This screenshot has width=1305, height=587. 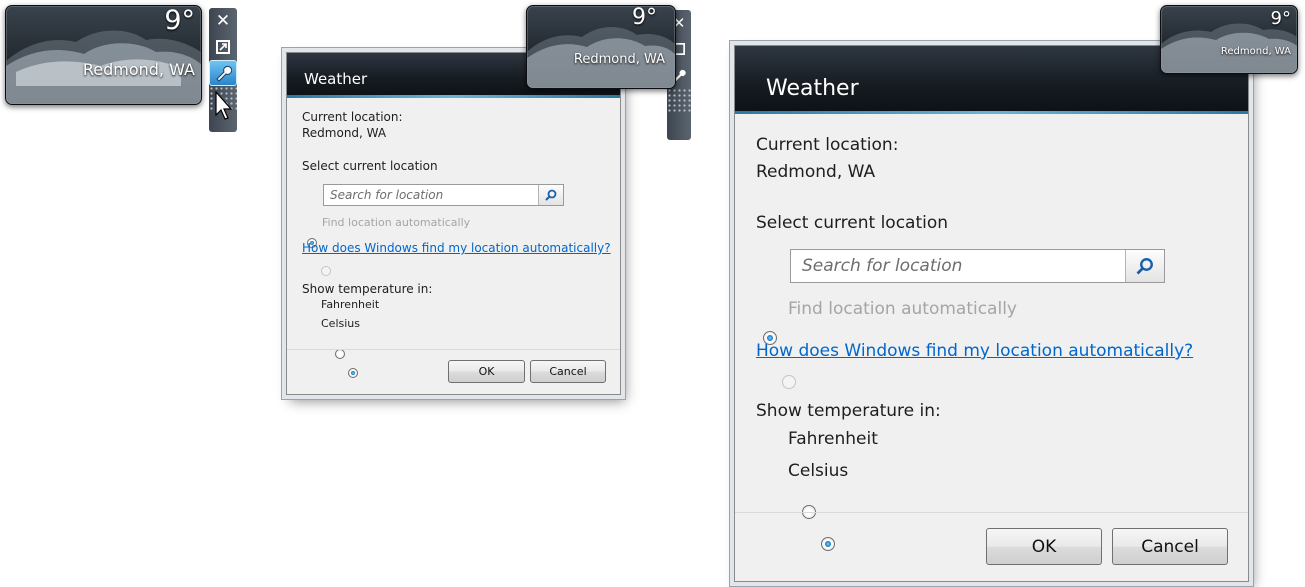 I want to click on mouse-cursor-icon, so click(x=224, y=105).